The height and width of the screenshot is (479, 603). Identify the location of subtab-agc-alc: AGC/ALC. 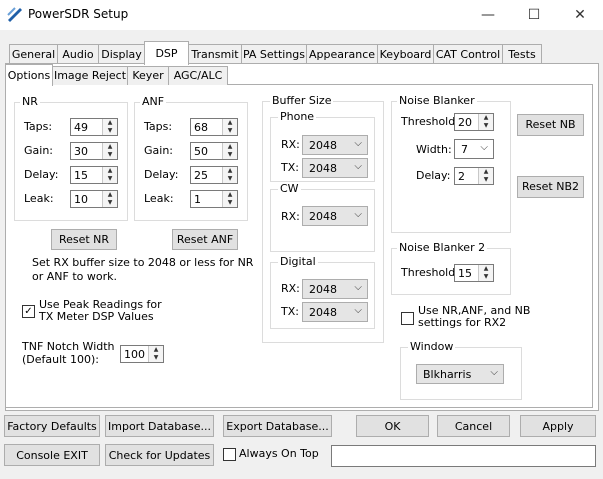
(198, 75).